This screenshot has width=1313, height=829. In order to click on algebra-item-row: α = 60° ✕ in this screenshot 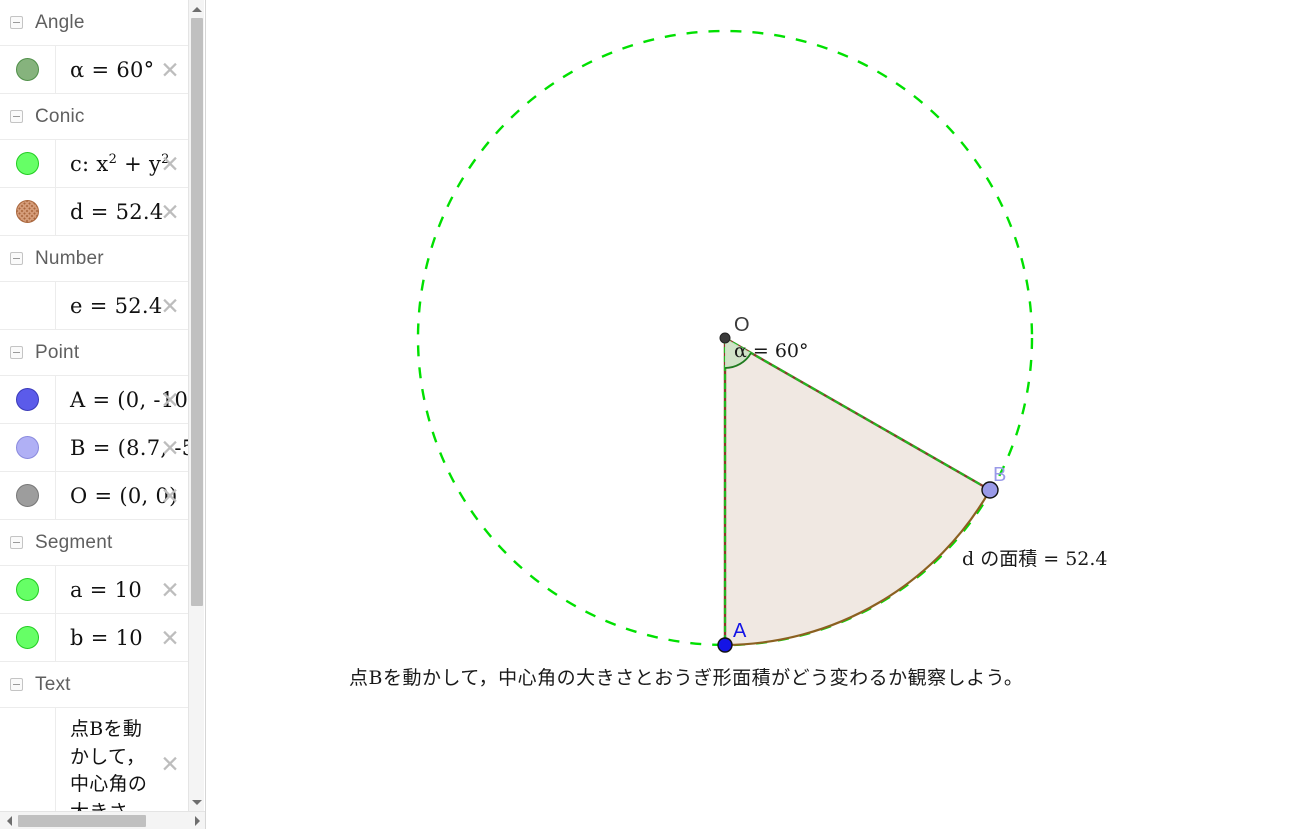, I will do `click(94, 70)`.